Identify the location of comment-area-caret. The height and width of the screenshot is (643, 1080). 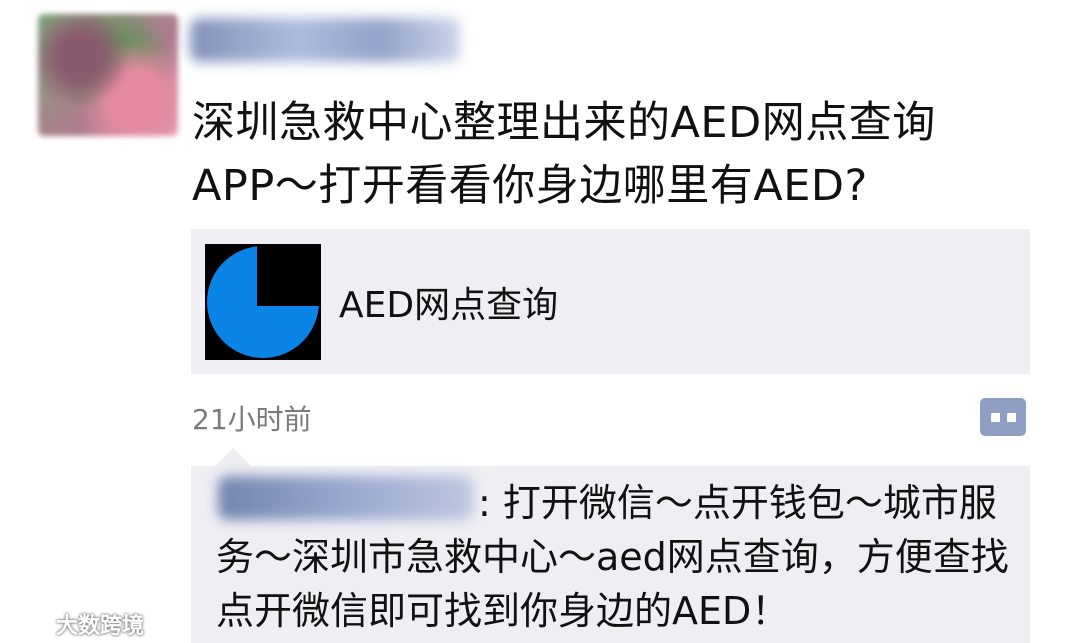
(233, 457).